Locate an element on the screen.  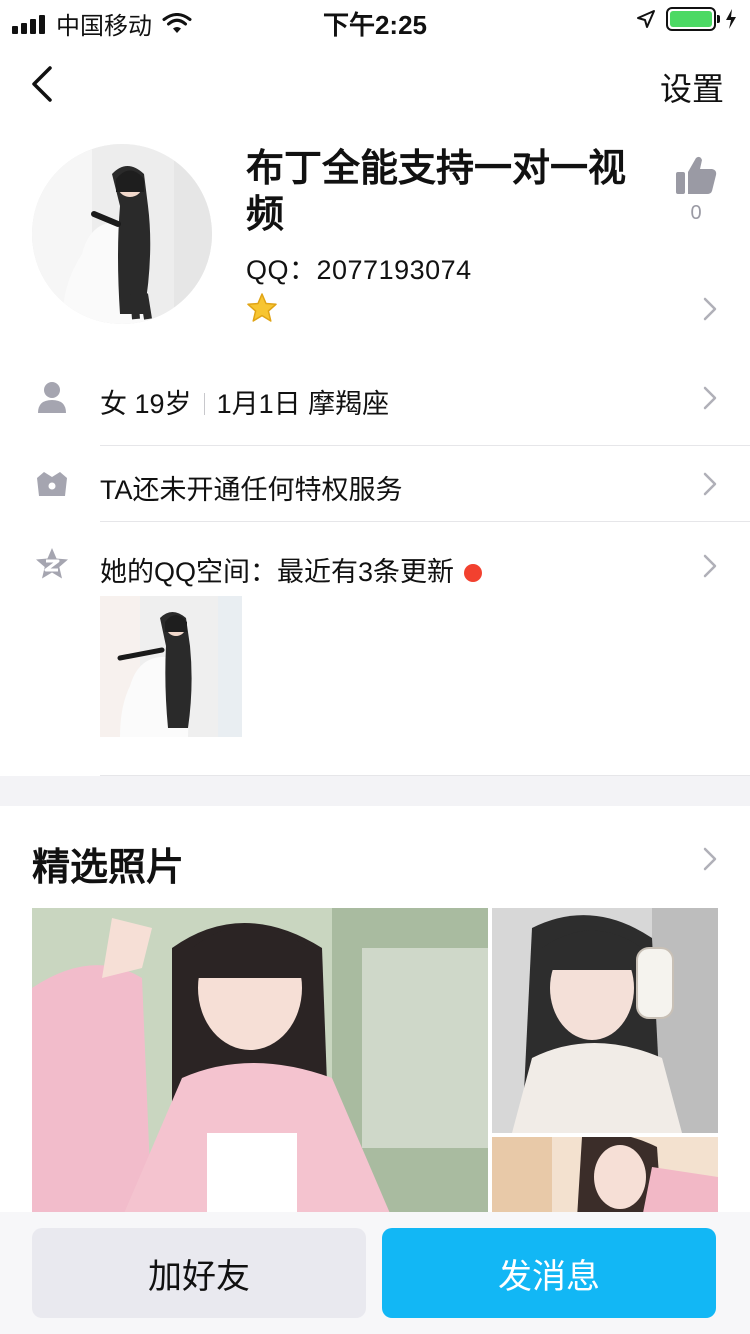
charging-bolt-icon is located at coordinates (731, 19).